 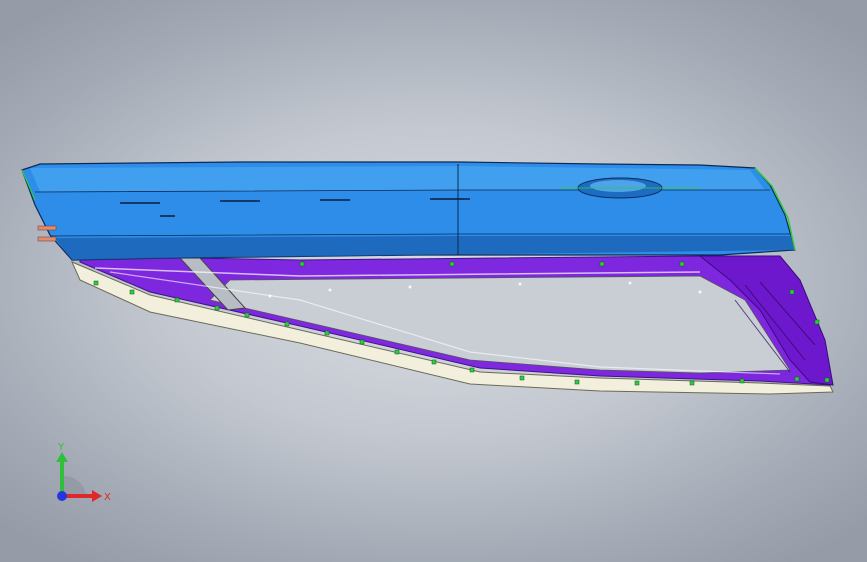 What do you see at coordinates (83, 472) in the screenshot?
I see `reference-triad: Y X` at bounding box center [83, 472].